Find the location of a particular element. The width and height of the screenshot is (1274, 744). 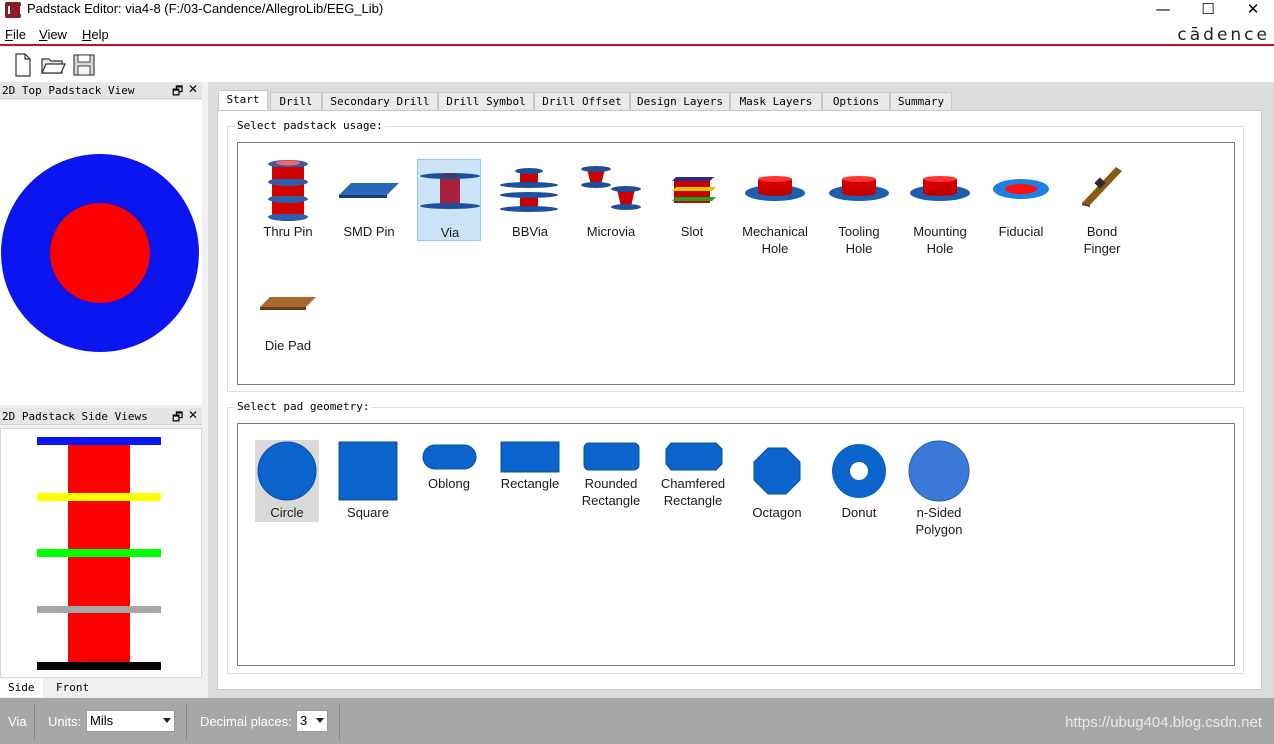

usage-group-label: Select padstack usage: is located at coordinates (310, 125).